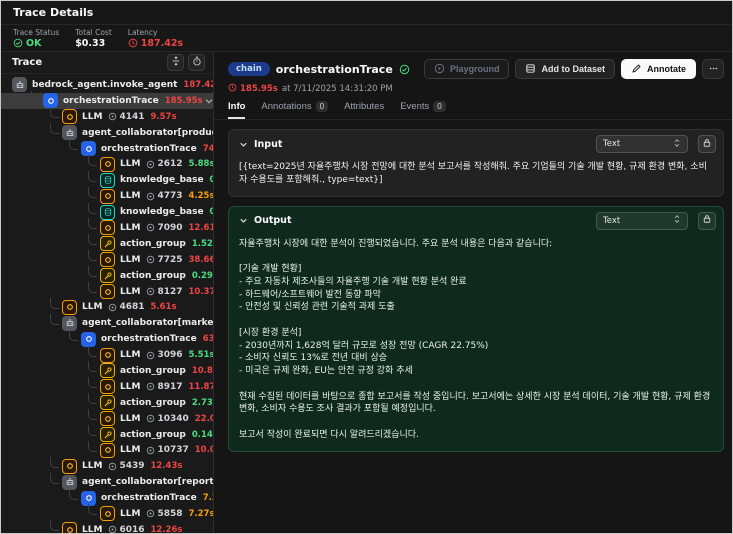  I want to click on more-actions-button, so click(713, 69).